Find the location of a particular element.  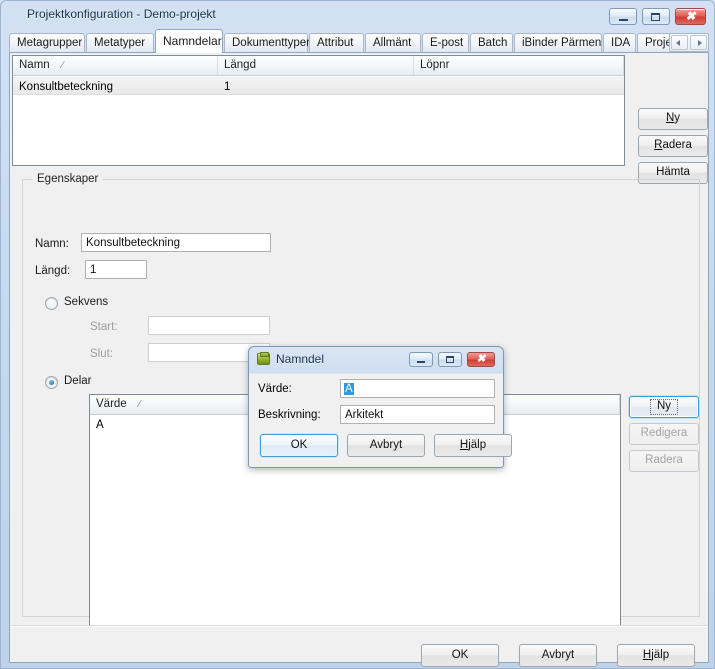

dialog-varde-value: A is located at coordinates (349, 389).